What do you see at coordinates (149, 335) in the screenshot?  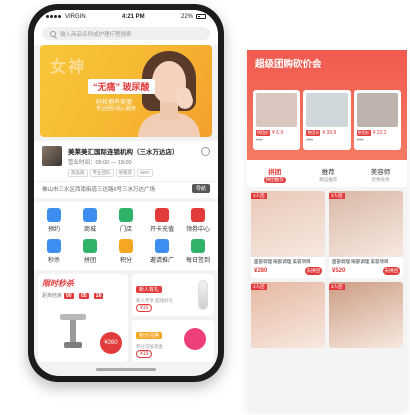 I see `points-badge: 积分兑换` at bounding box center [149, 335].